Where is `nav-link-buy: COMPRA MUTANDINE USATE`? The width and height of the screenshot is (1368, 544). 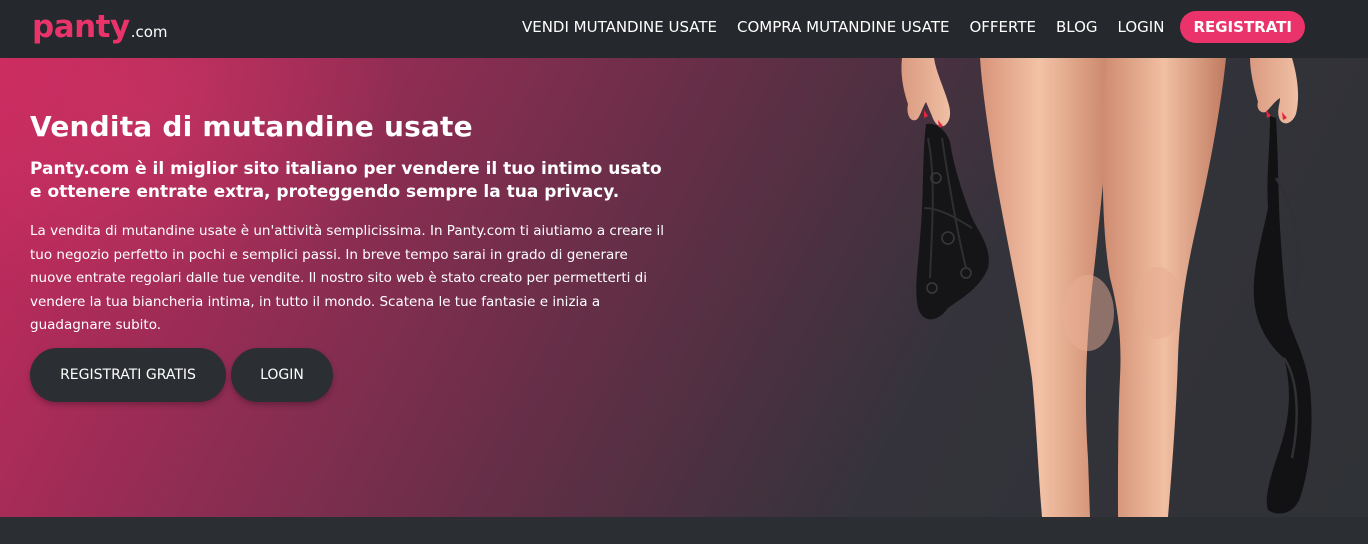 nav-link-buy: COMPRA MUTANDINE USATE is located at coordinates (843, 27).